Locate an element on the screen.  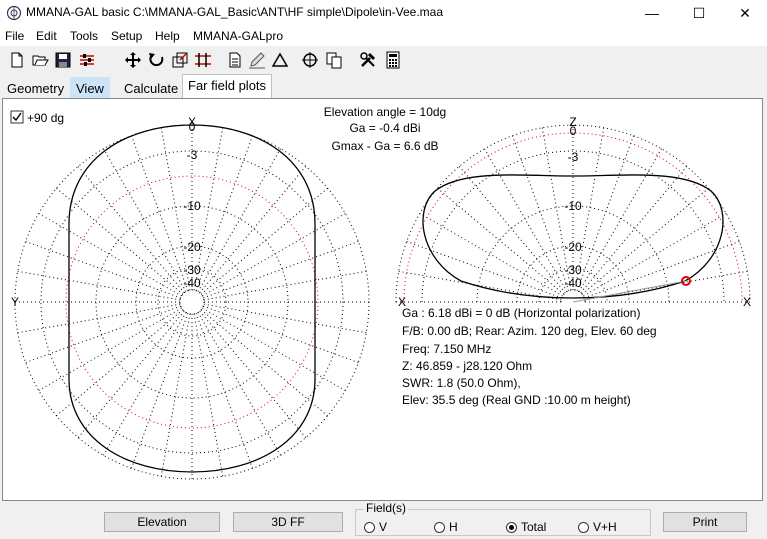
azimuth-y-axis-label: Y is located at coordinates (15, 302).